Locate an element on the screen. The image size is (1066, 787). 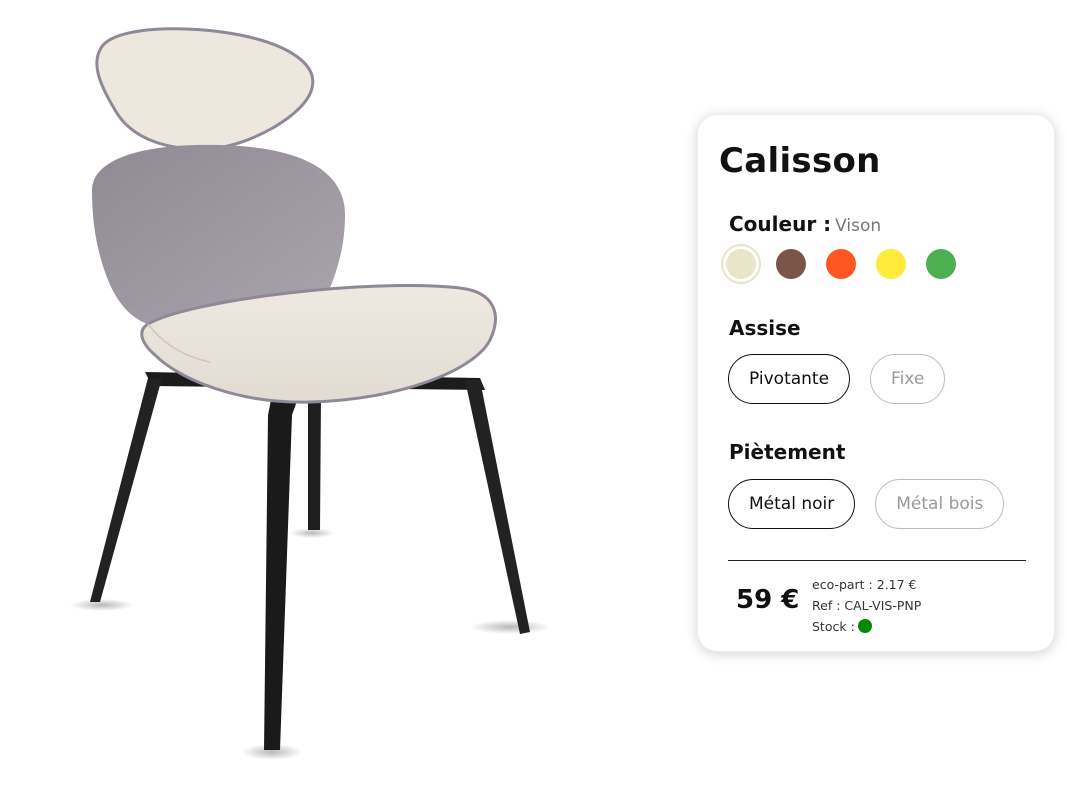
stock-row: Stock : is located at coordinates (866, 626).